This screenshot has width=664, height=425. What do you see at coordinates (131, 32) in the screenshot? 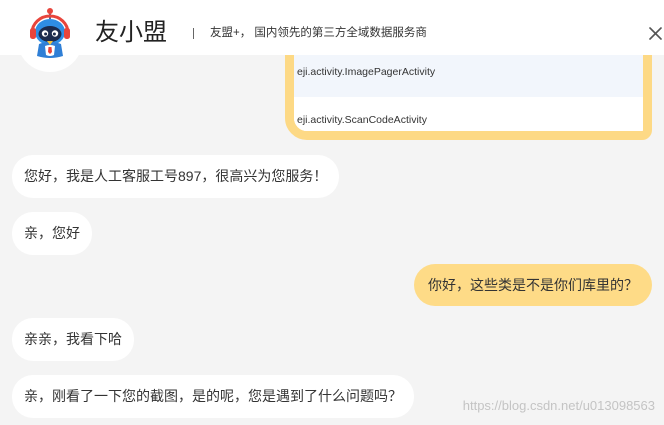
I see `chat-title: 友小盟` at bounding box center [131, 32].